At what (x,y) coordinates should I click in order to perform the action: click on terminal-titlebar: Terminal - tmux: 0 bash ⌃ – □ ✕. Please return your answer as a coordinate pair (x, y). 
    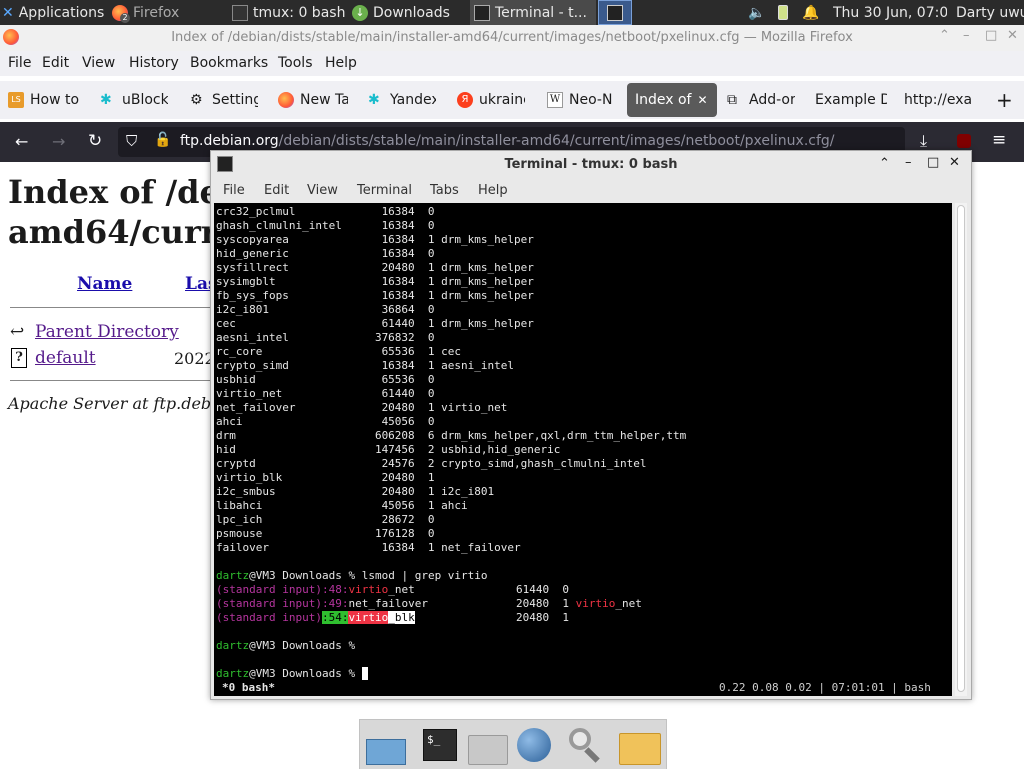
    Looking at the image, I should click on (591, 165).